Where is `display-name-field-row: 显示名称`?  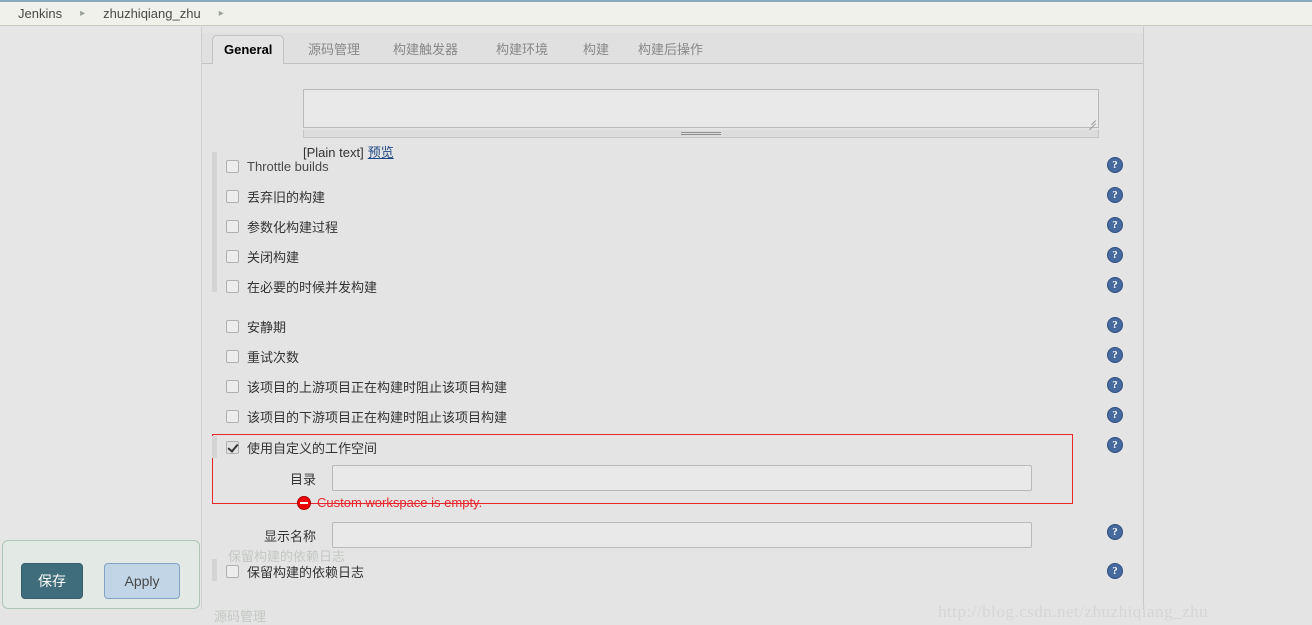
display-name-field-row: 显示名称 is located at coordinates (642, 535).